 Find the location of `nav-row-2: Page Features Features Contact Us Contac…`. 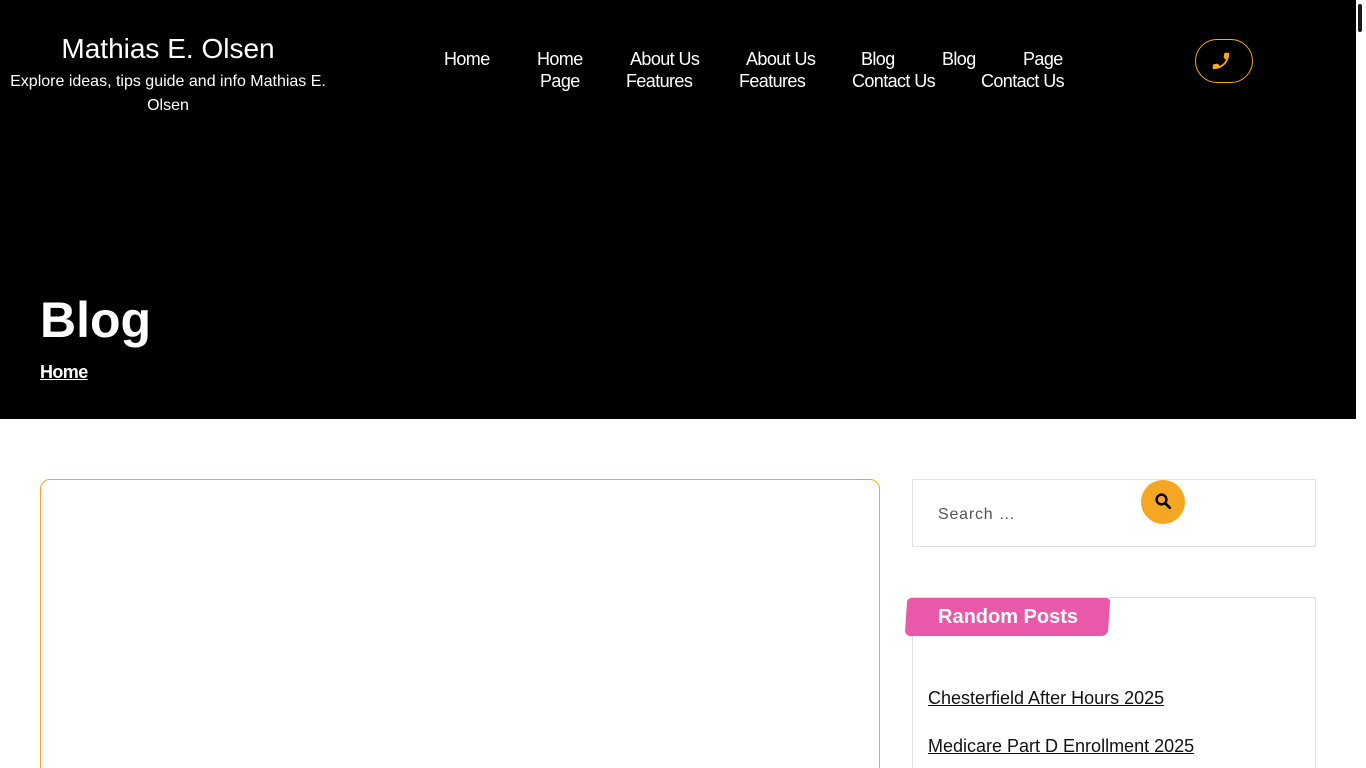

nav-row-2: Page Features Features Contact Us Contac… is located at coordinates (750, 81).